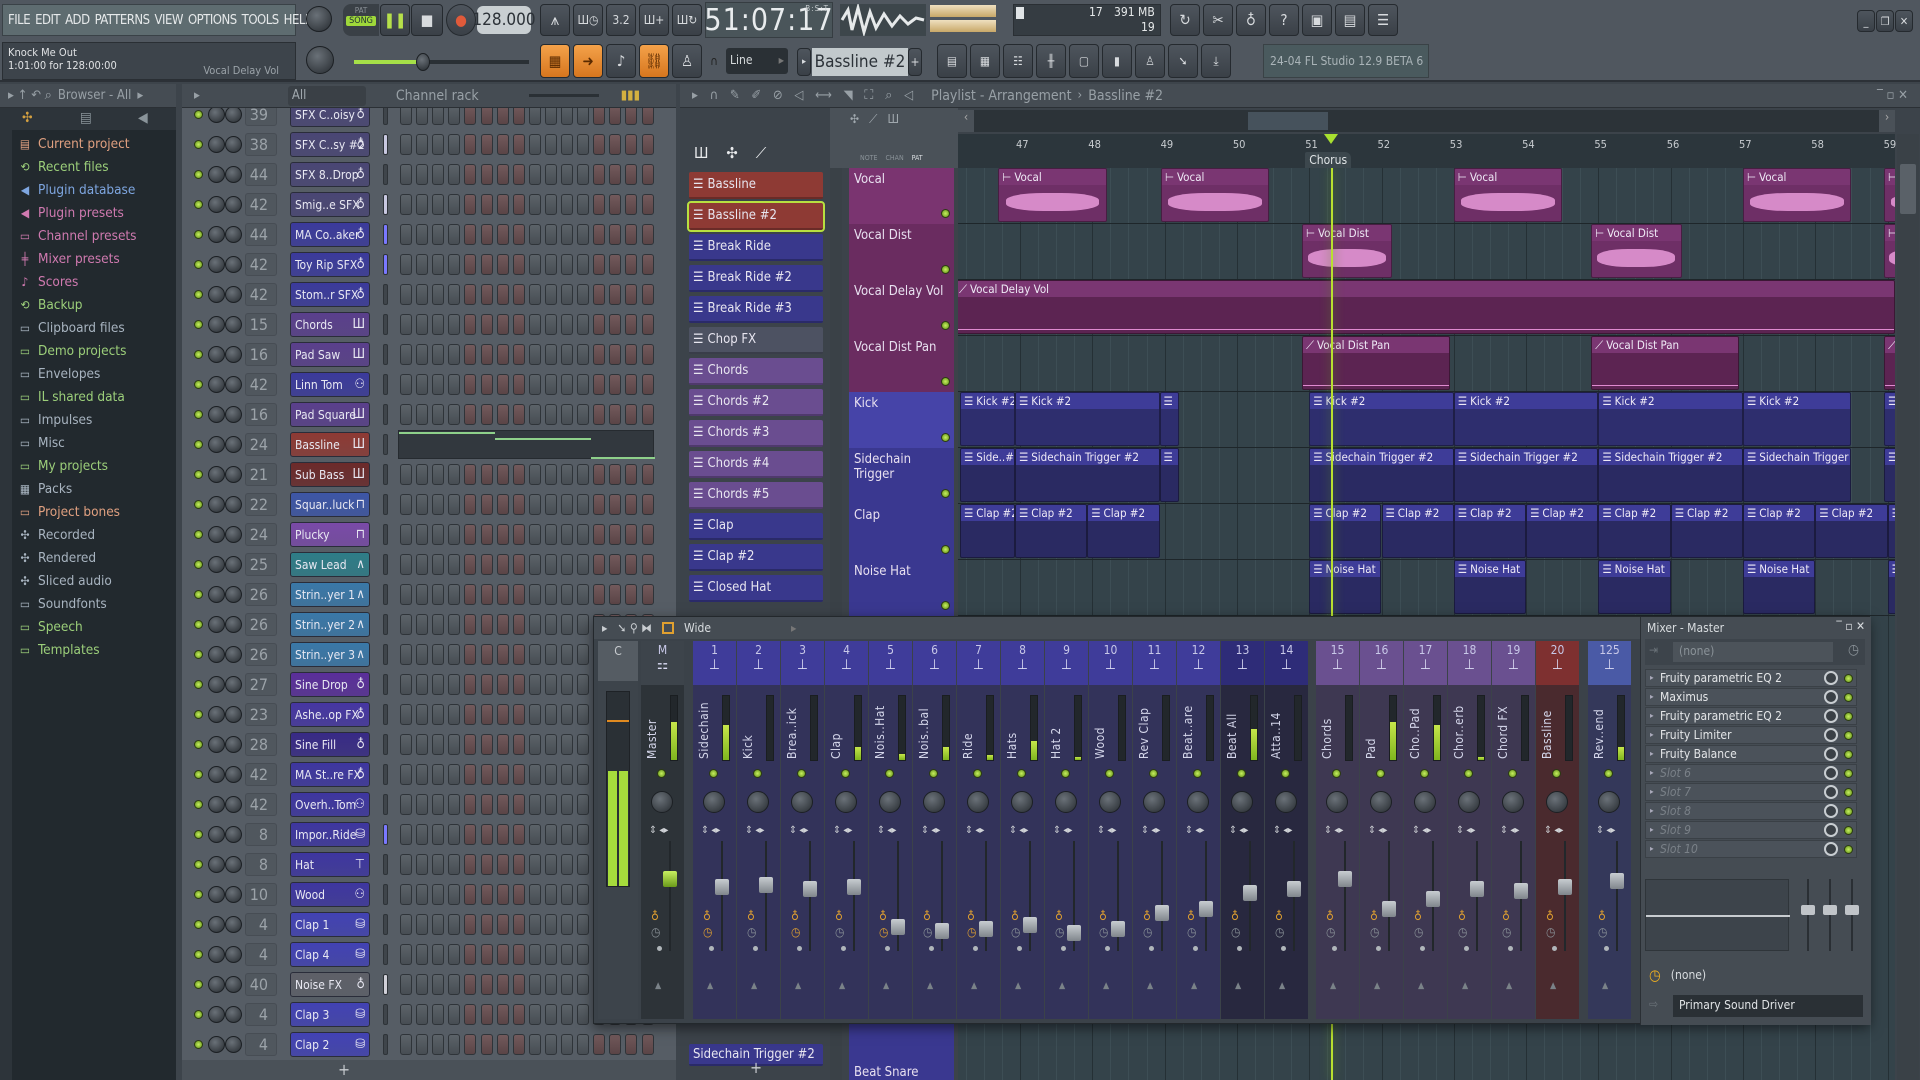  I want to click on clip-auto: ⟋ Vocal Delay Vol, so click(1426, 307).